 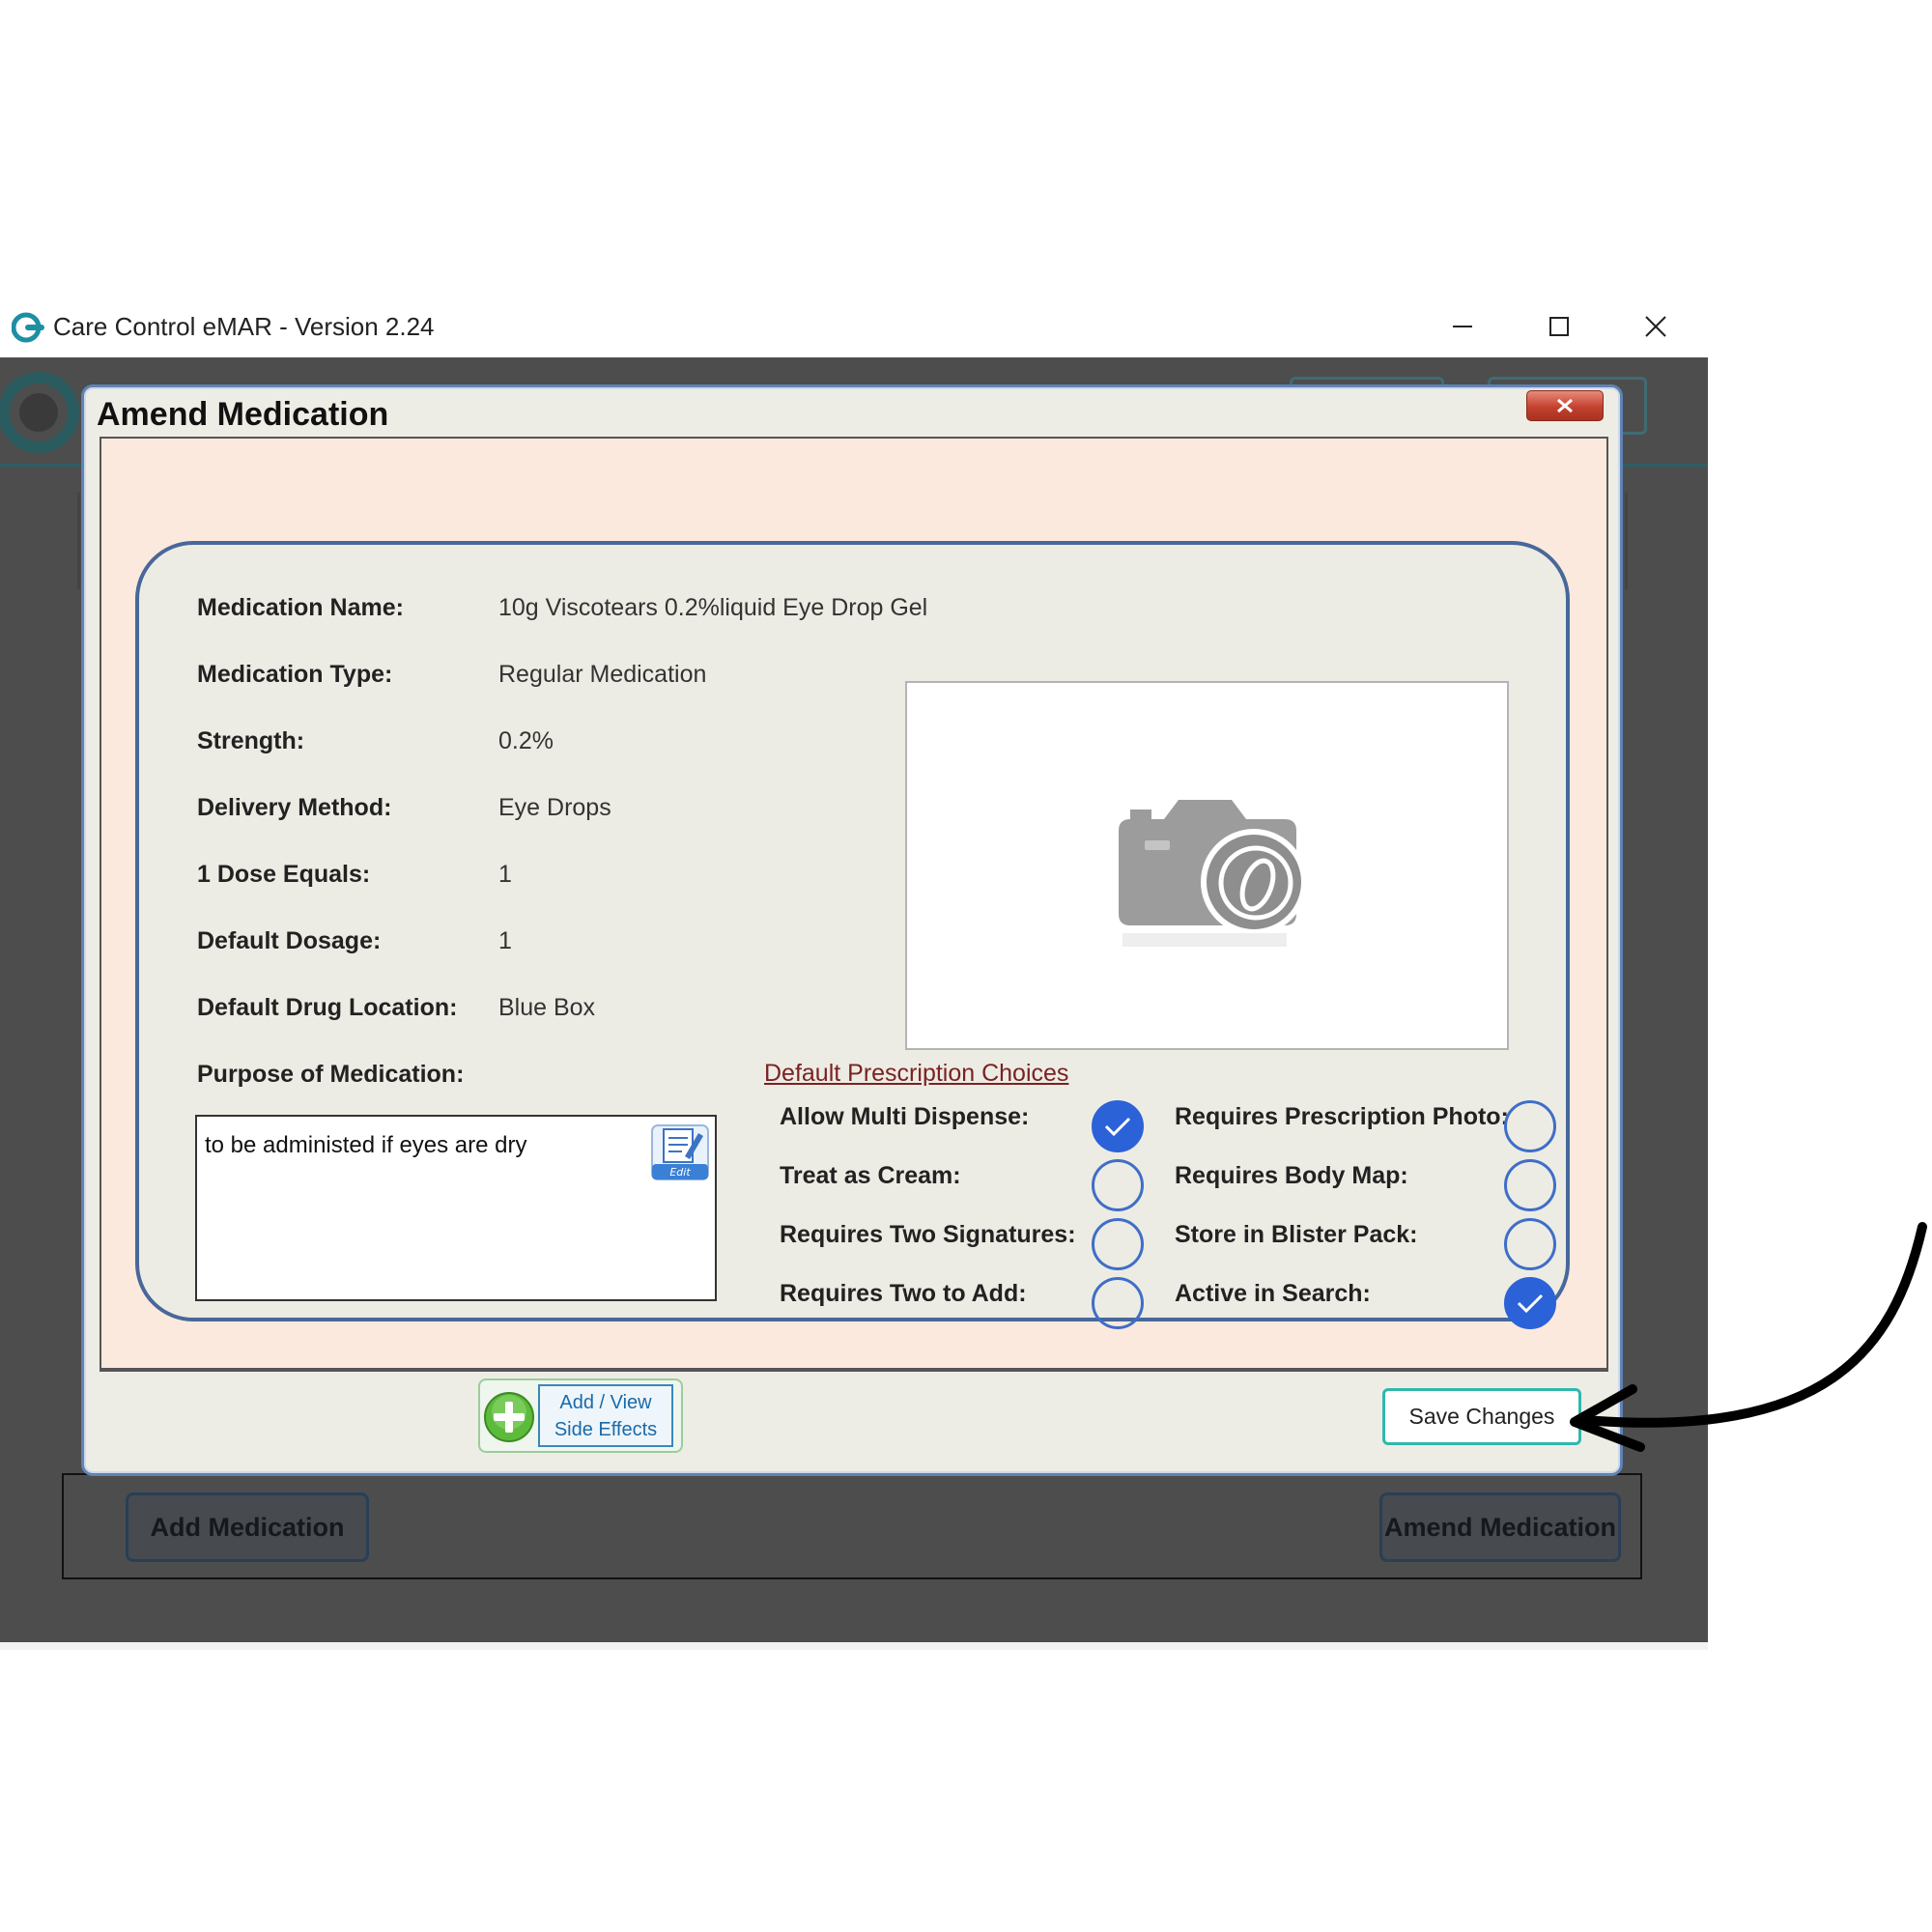 I want to click on add-medication-button: Add Medication, so click(x=248, y=1527).